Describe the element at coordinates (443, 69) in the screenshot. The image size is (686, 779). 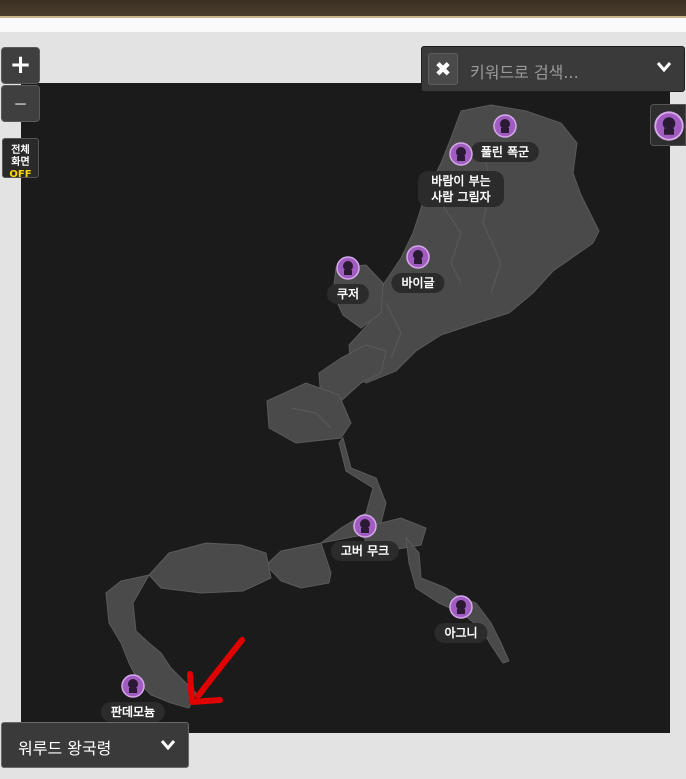
I see `clear-search-button: ✖` at that location.